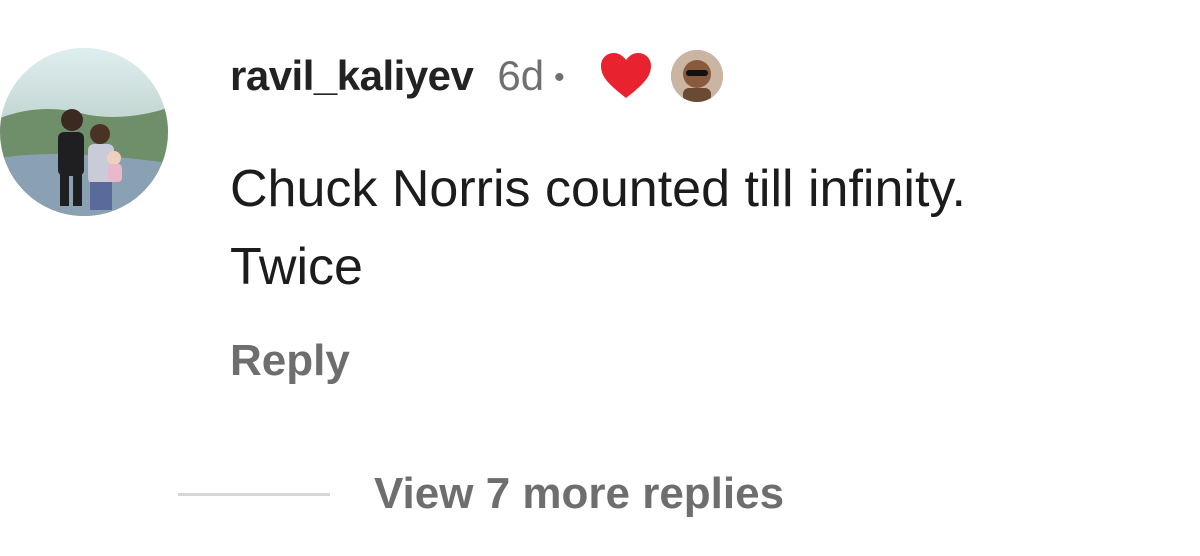 The image size is (1200, 556). I want to click on user-avatar, so click(84, 132).